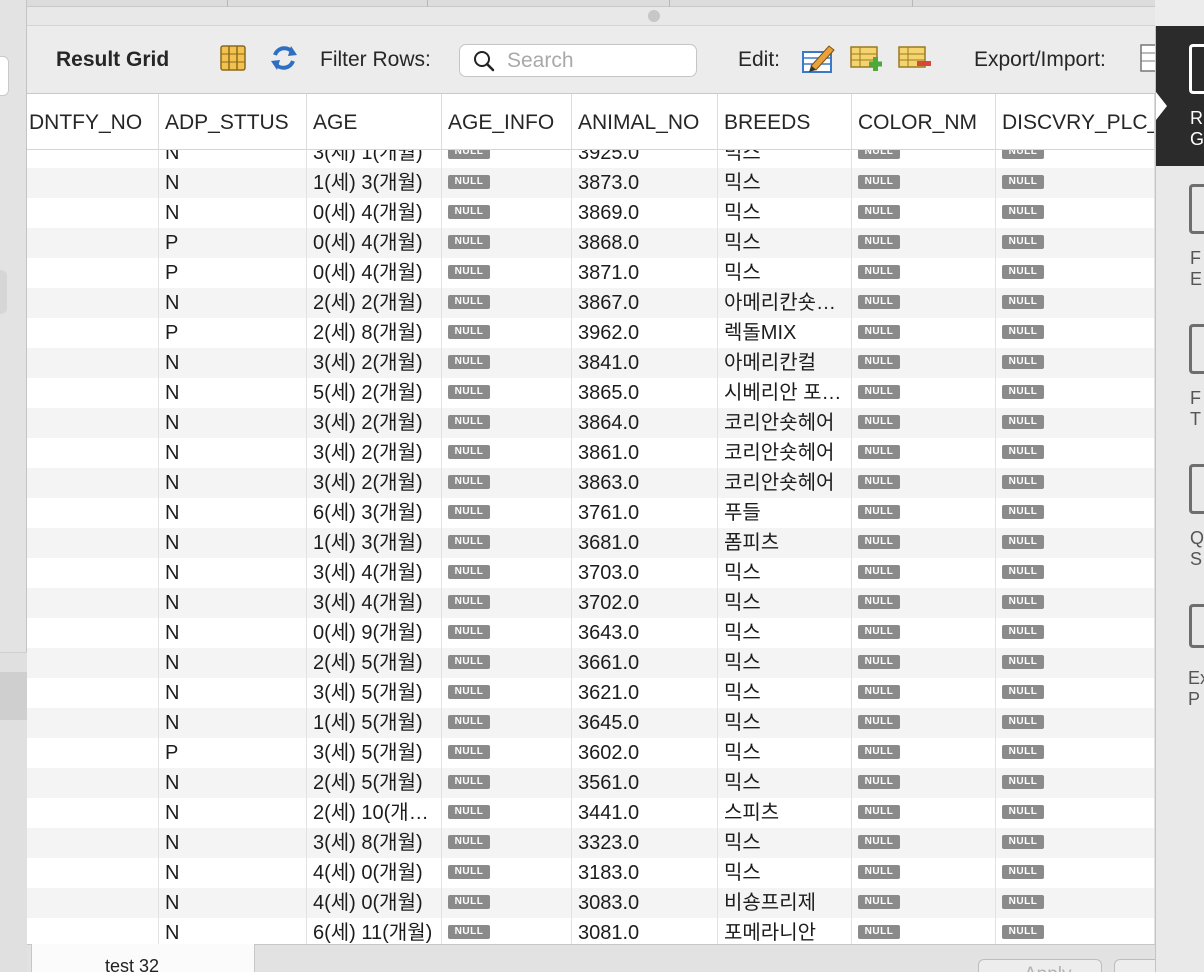 The width and height of the screenshot is (1204, 972). Describe the element at coordinates (915, 58) in the screenshot. I see `delete-row-icon` at that location.